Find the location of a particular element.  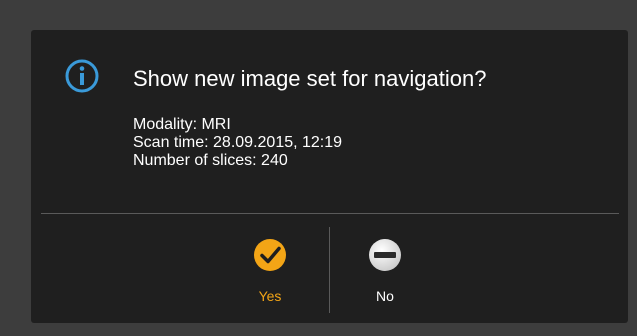

minus-icon is located at coordinates (385, 255).